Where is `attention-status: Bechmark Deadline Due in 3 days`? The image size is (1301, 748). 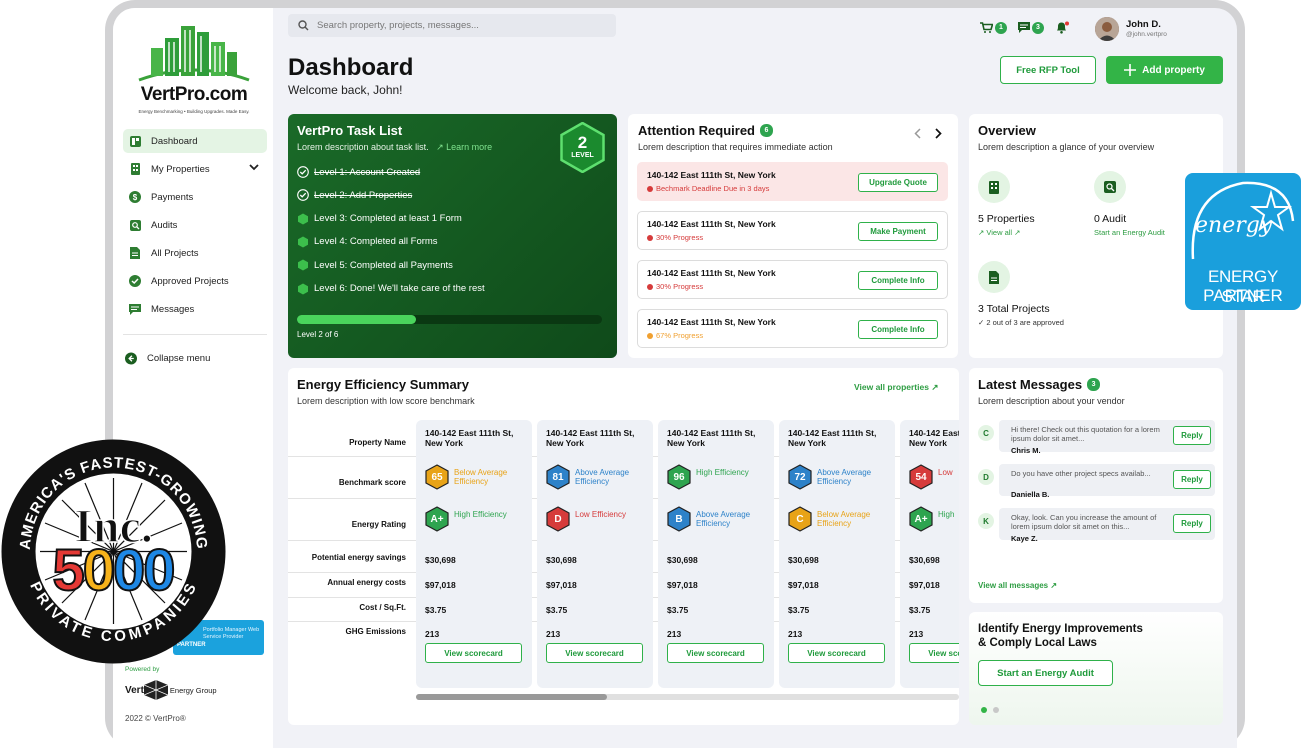
attention-status: Bechmark Deadline Due in 3 days is located at coordinates (708, 188).